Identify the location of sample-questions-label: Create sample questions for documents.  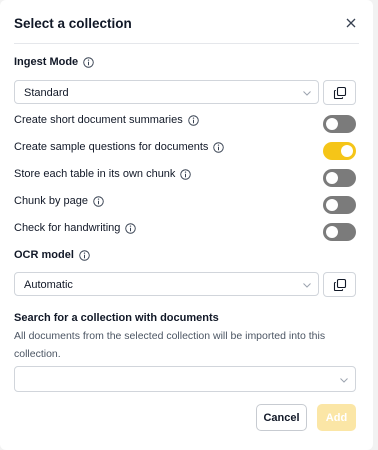
(119, 147).